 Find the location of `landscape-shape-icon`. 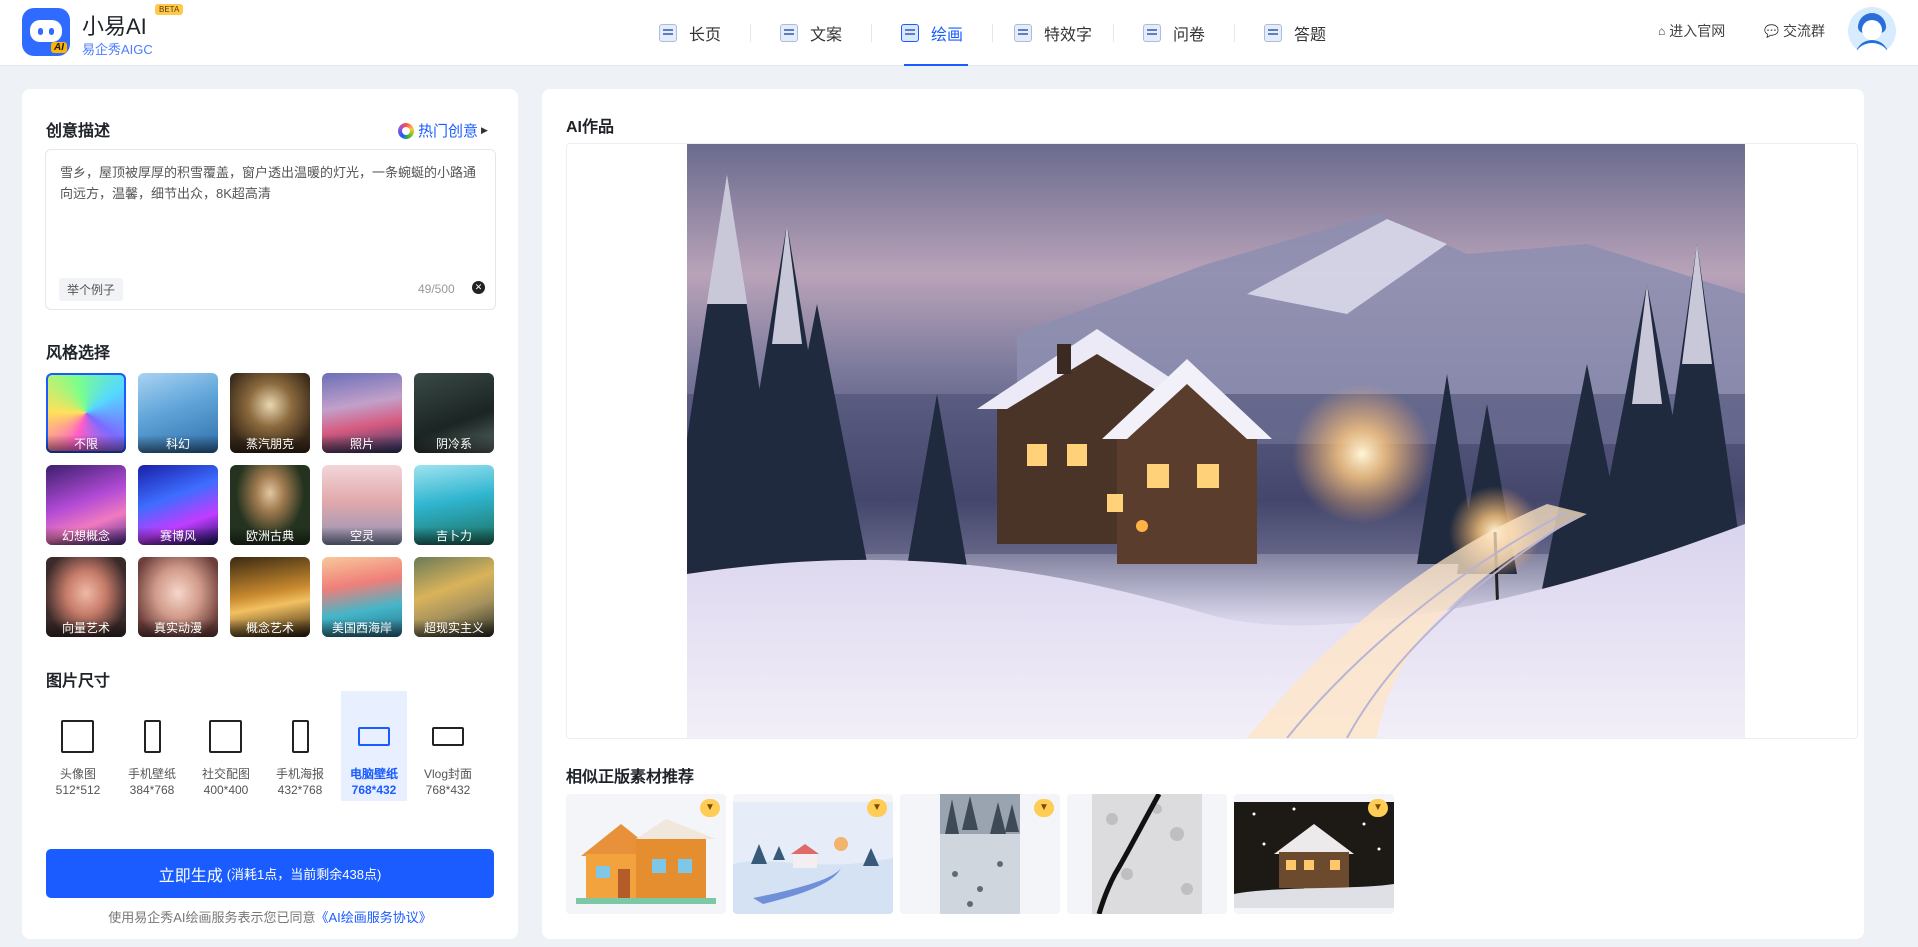

landscape-shape-icon is located at coordinates (448, 736).